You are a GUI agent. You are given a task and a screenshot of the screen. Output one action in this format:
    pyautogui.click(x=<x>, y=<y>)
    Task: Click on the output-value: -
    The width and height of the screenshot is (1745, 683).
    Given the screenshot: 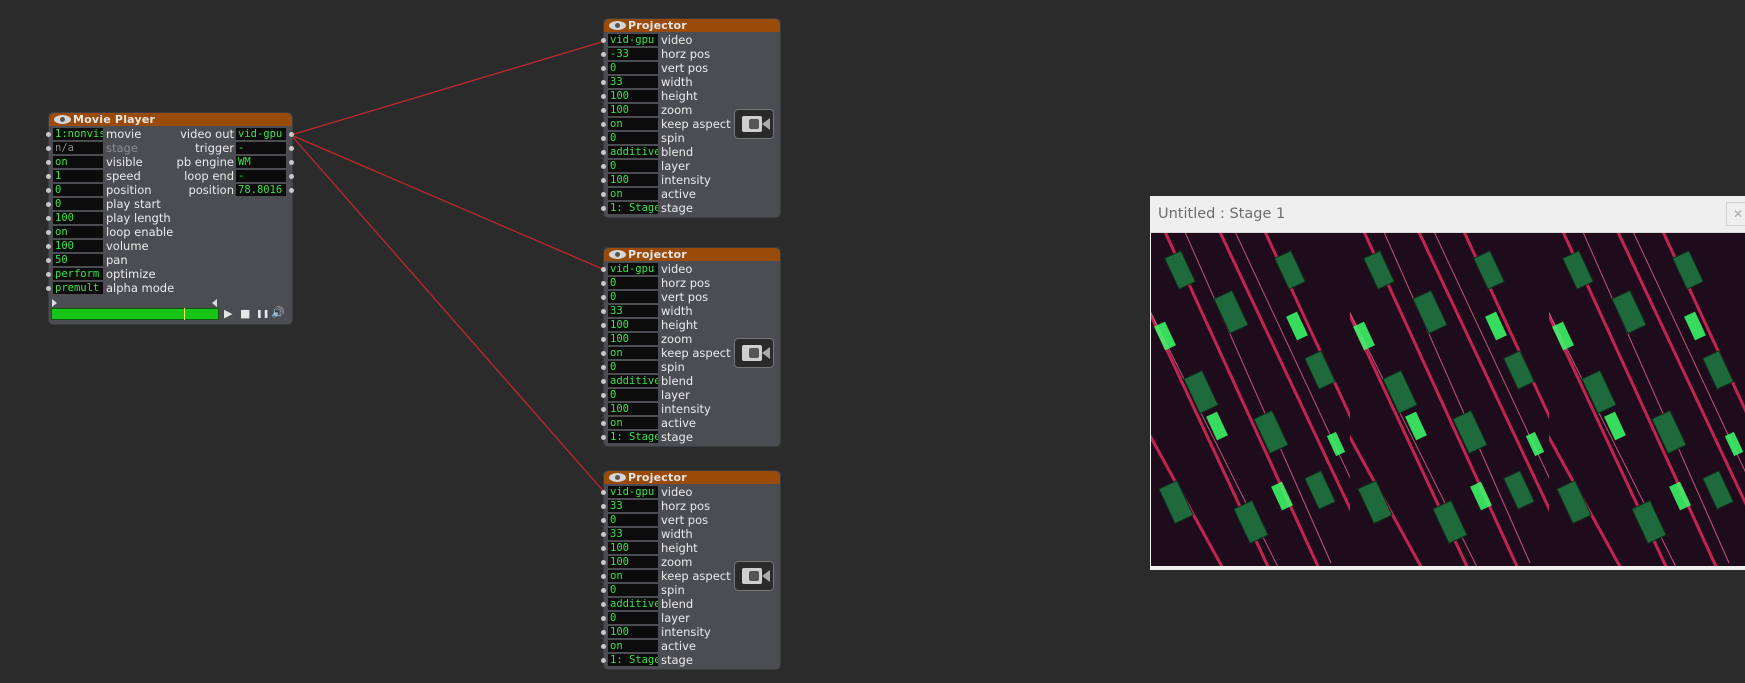 What is the action you would take?
    pyautogui.click(x=261, y=148)
    